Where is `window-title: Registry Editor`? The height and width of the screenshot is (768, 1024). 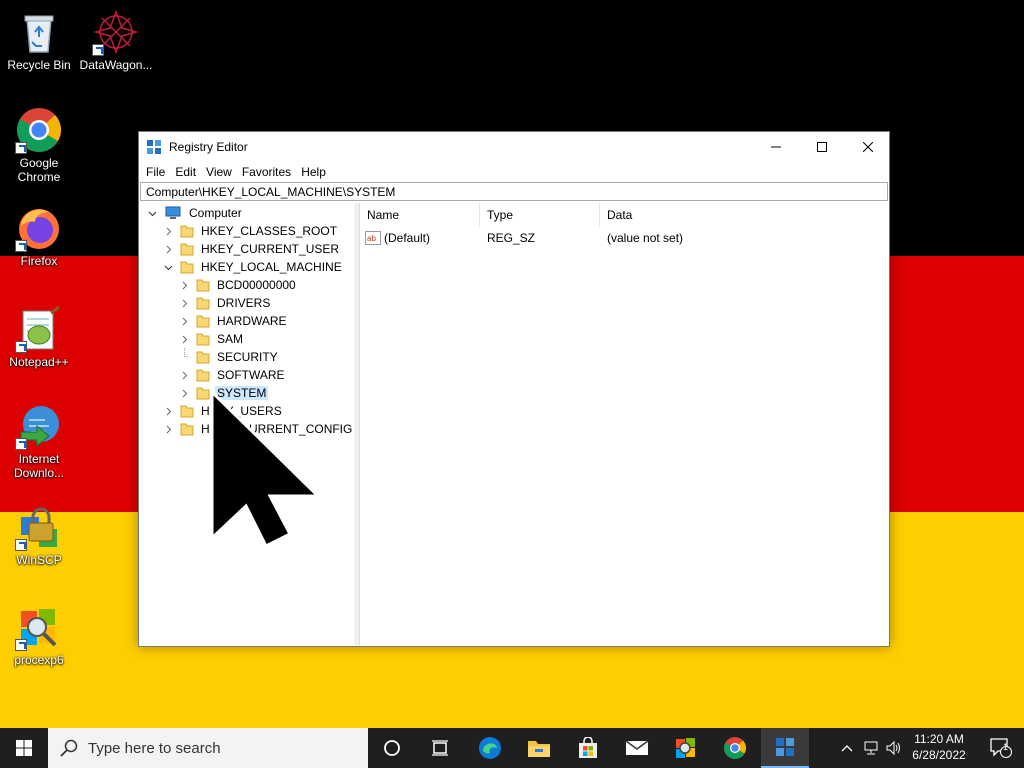
window-title: Registry Editor is located at coordinates (208, 147).